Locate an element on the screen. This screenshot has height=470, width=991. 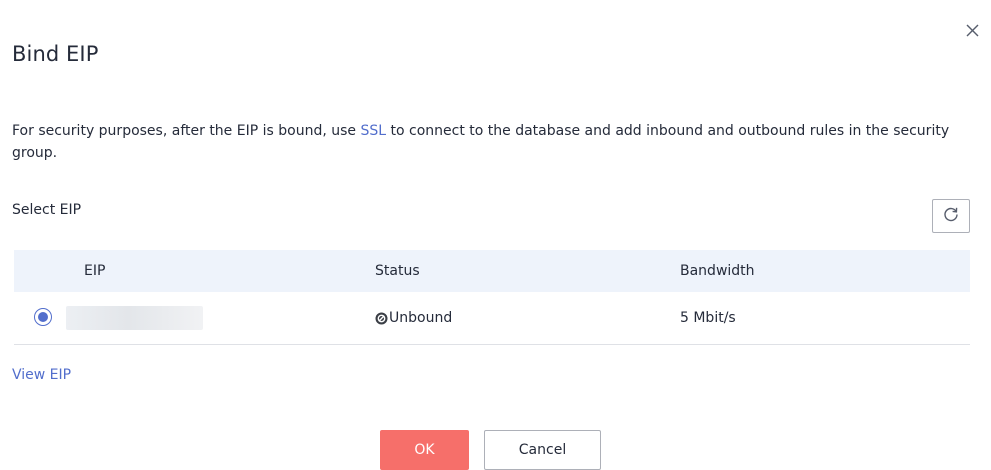
eip-address-masked is located at coordinates (134, 318).